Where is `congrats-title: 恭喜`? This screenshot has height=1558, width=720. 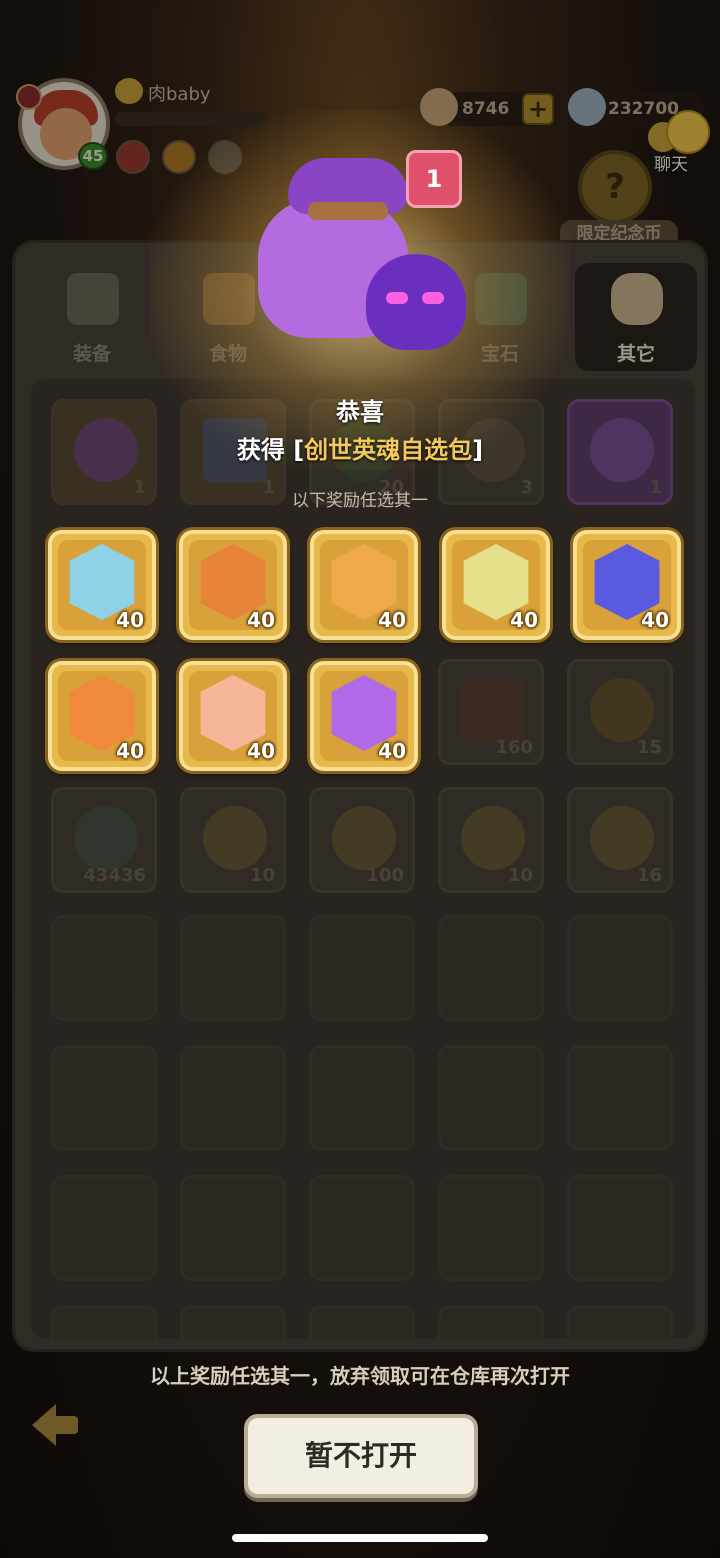
congrats-title: 恭喜 is located at coordinates (360, 412).